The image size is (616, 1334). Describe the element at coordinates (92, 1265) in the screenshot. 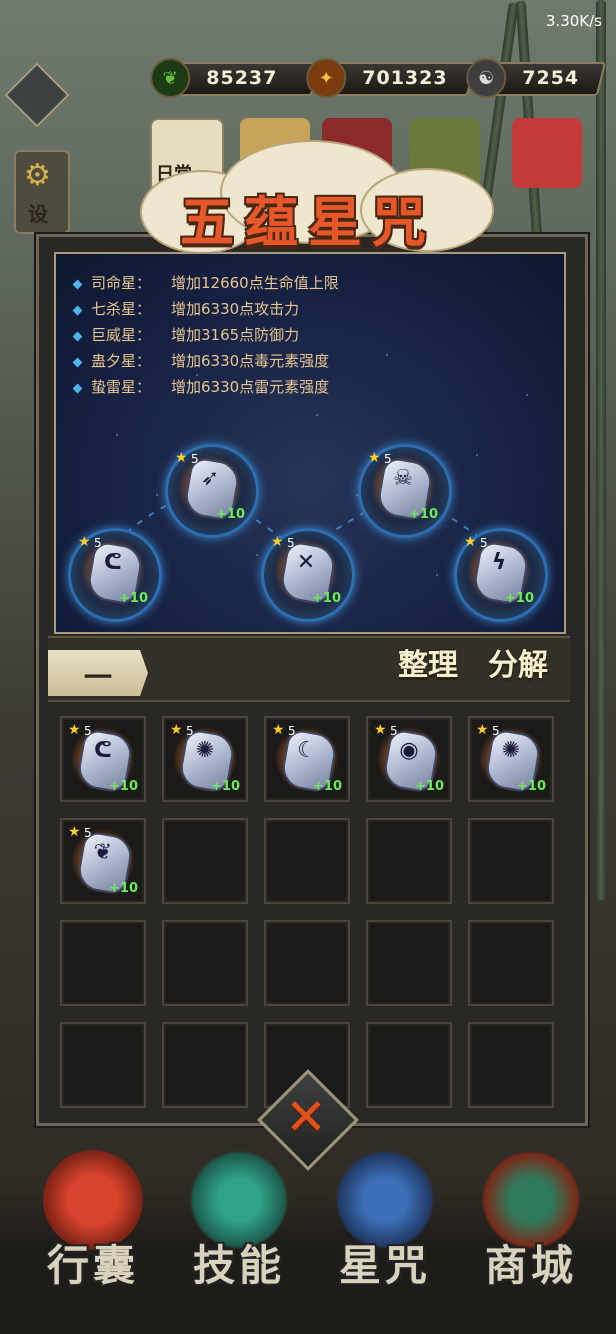

I see `nav-label: 行囊` at that location.